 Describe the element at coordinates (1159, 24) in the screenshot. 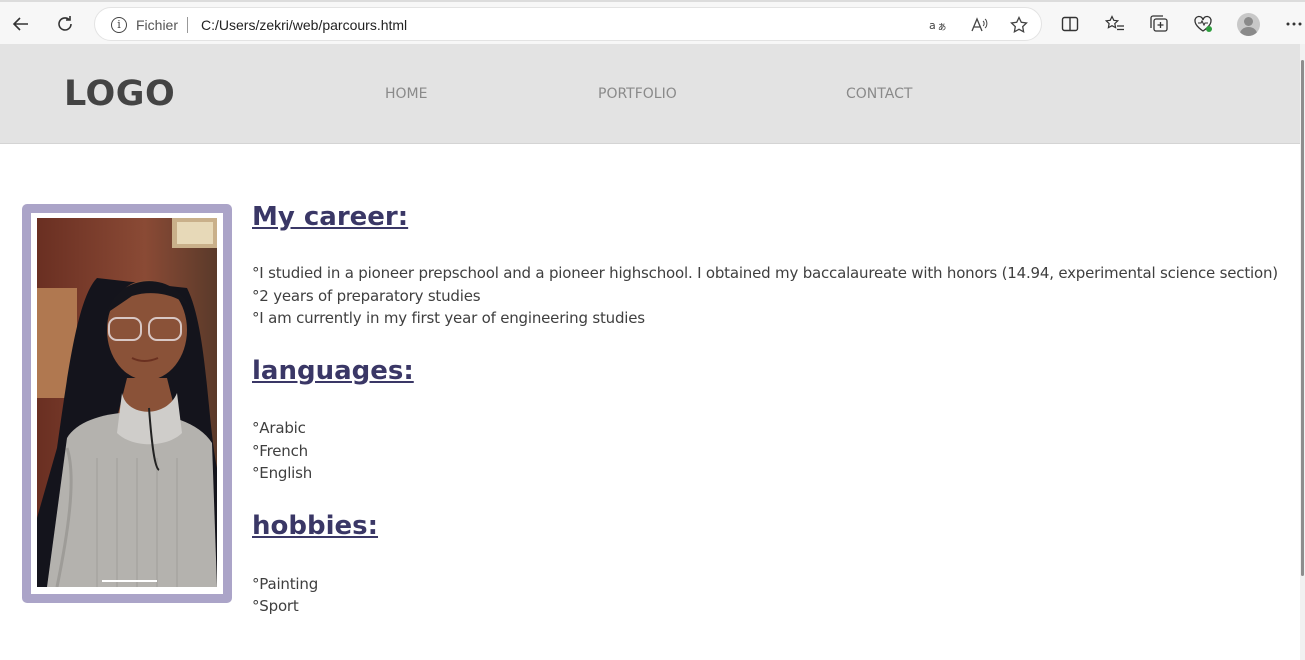

I see `collections-icon` at that location.